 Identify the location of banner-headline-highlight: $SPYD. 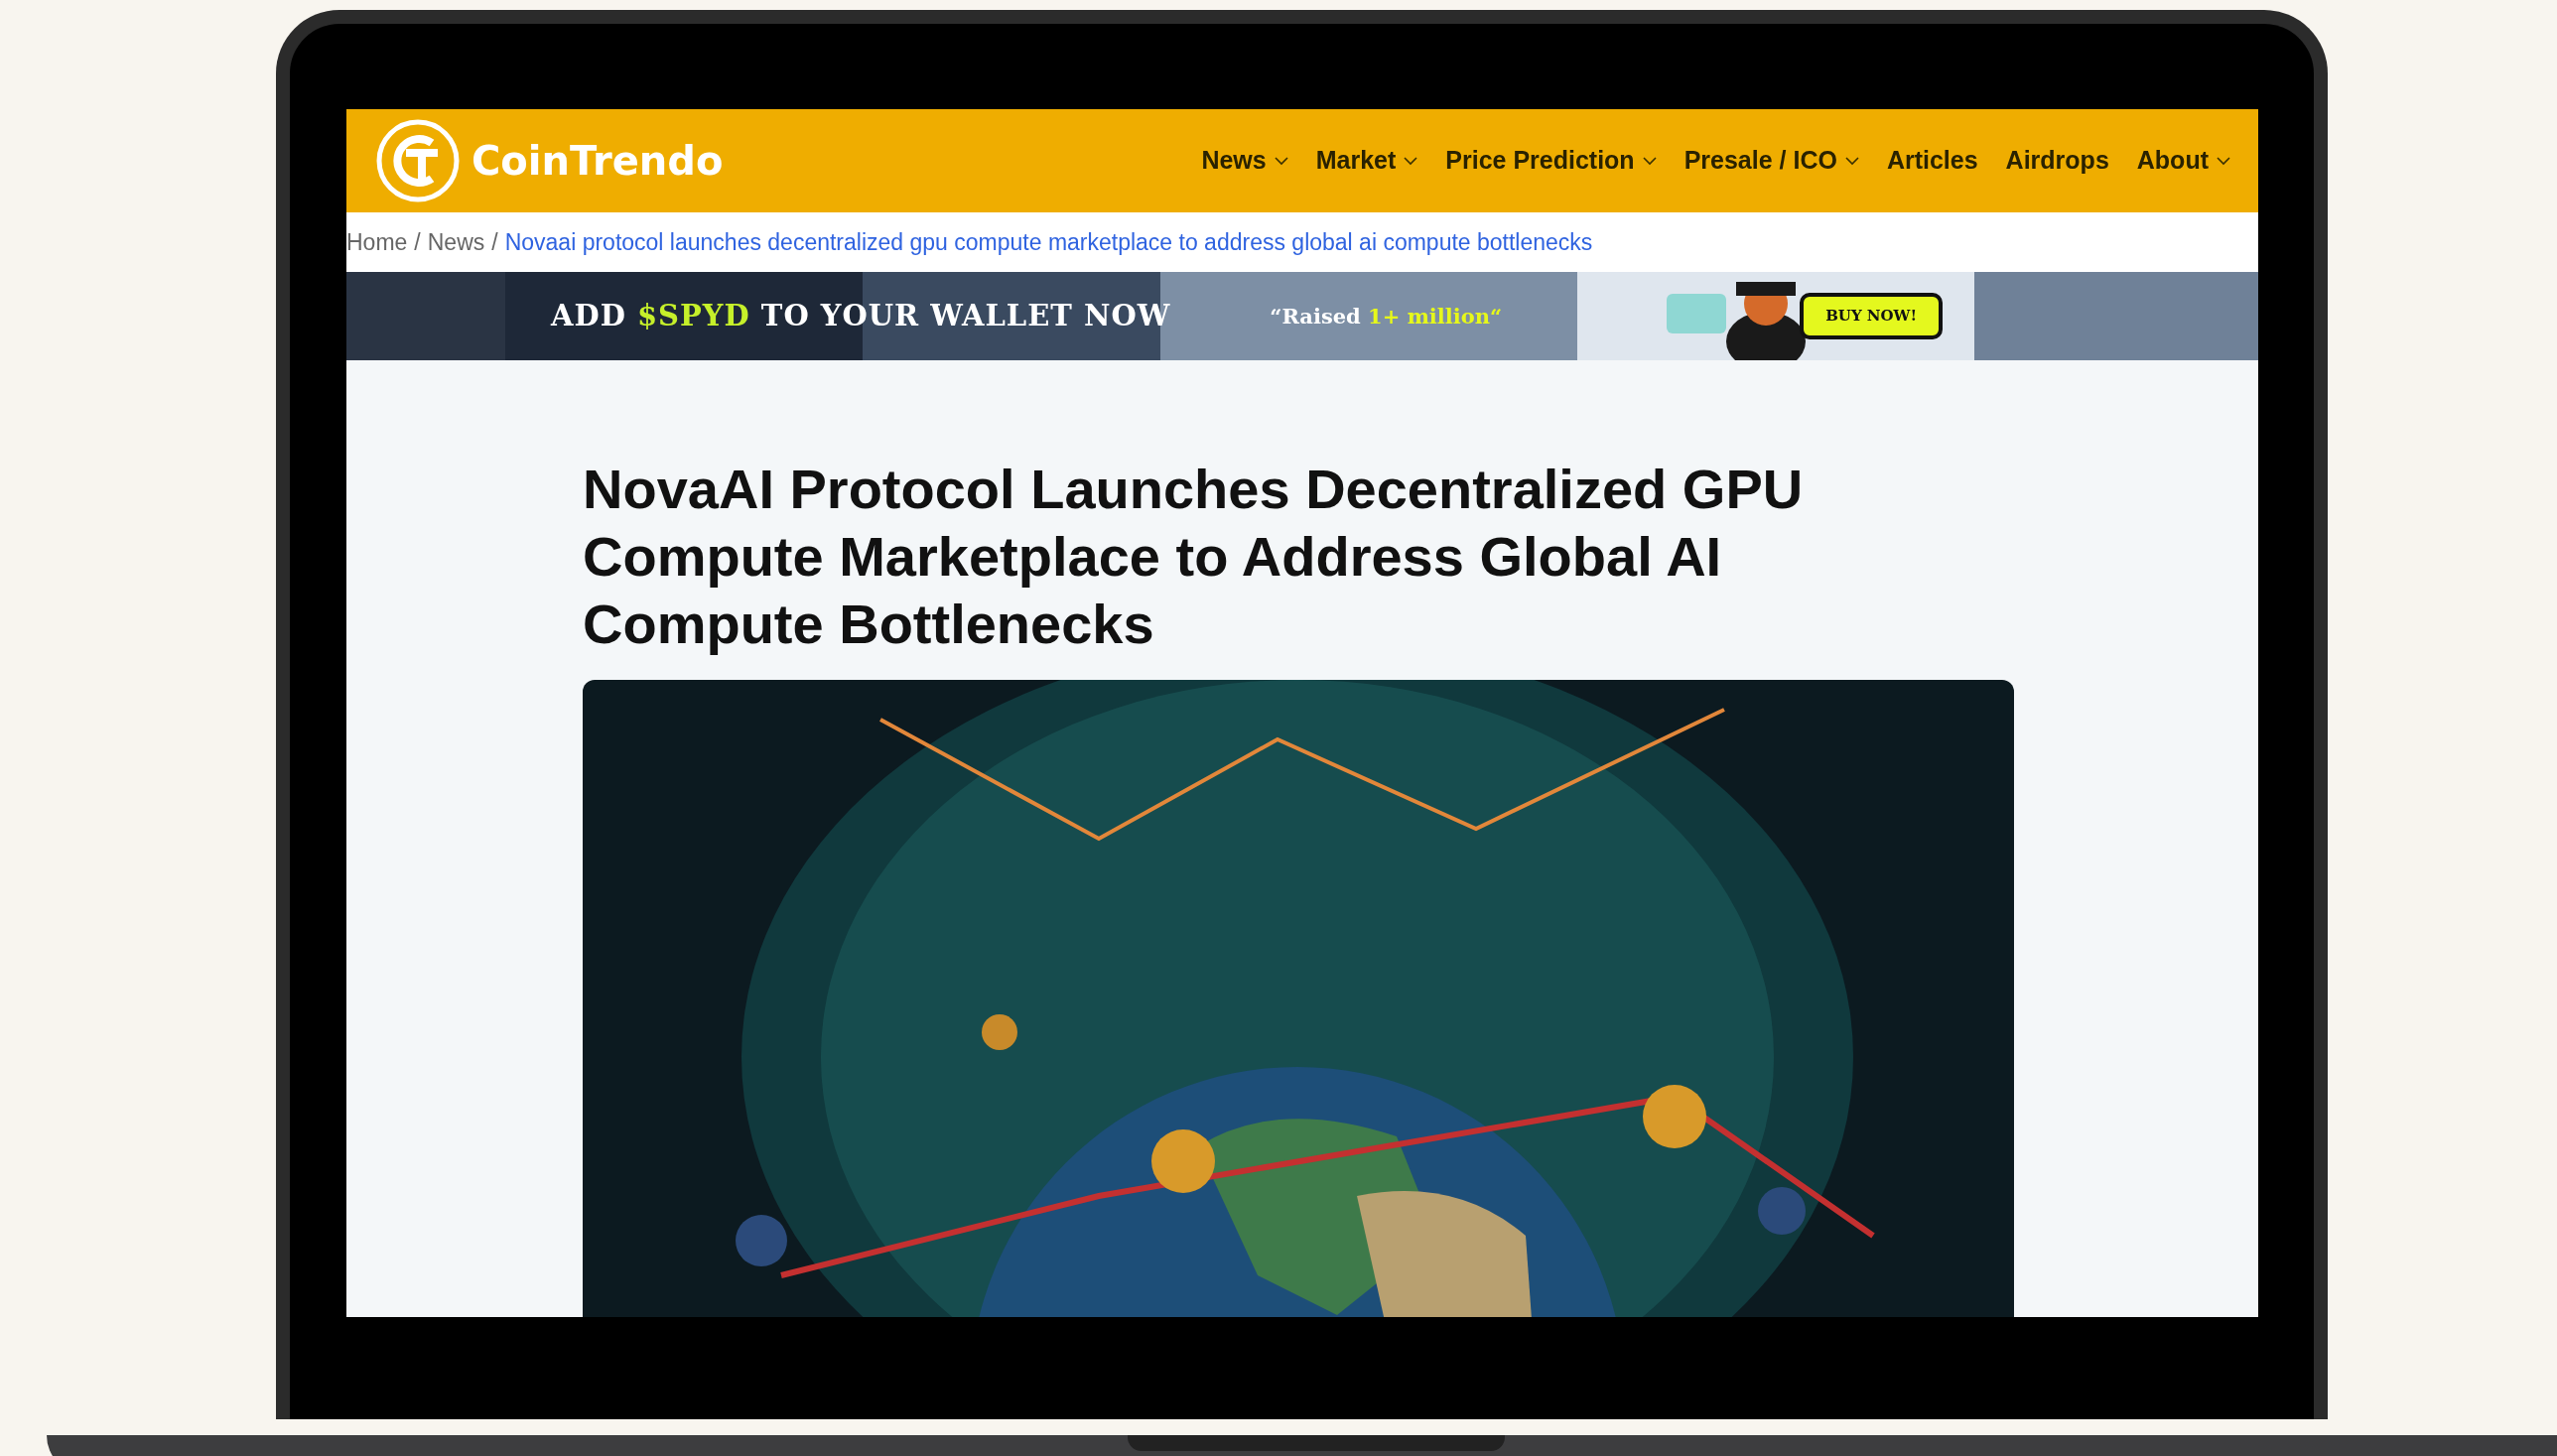
(693, 315).